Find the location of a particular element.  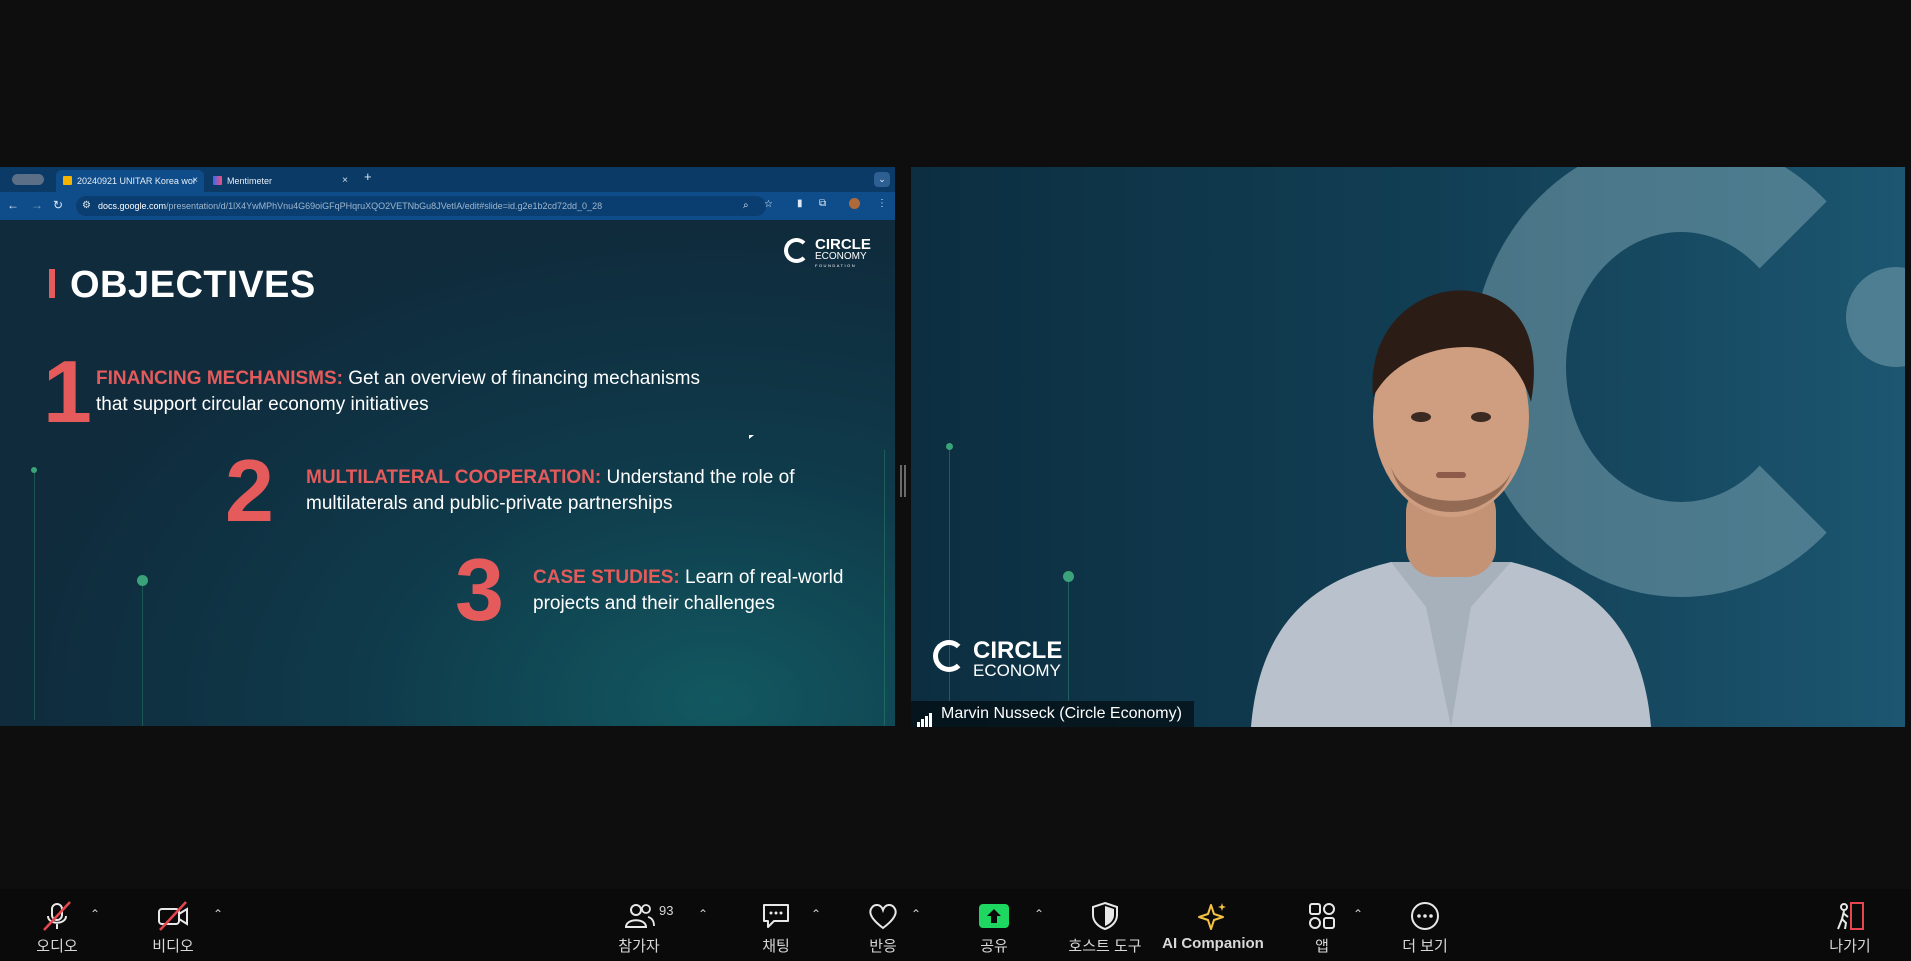

participants-count-badge: 93 is located at coordinates (666, 910).